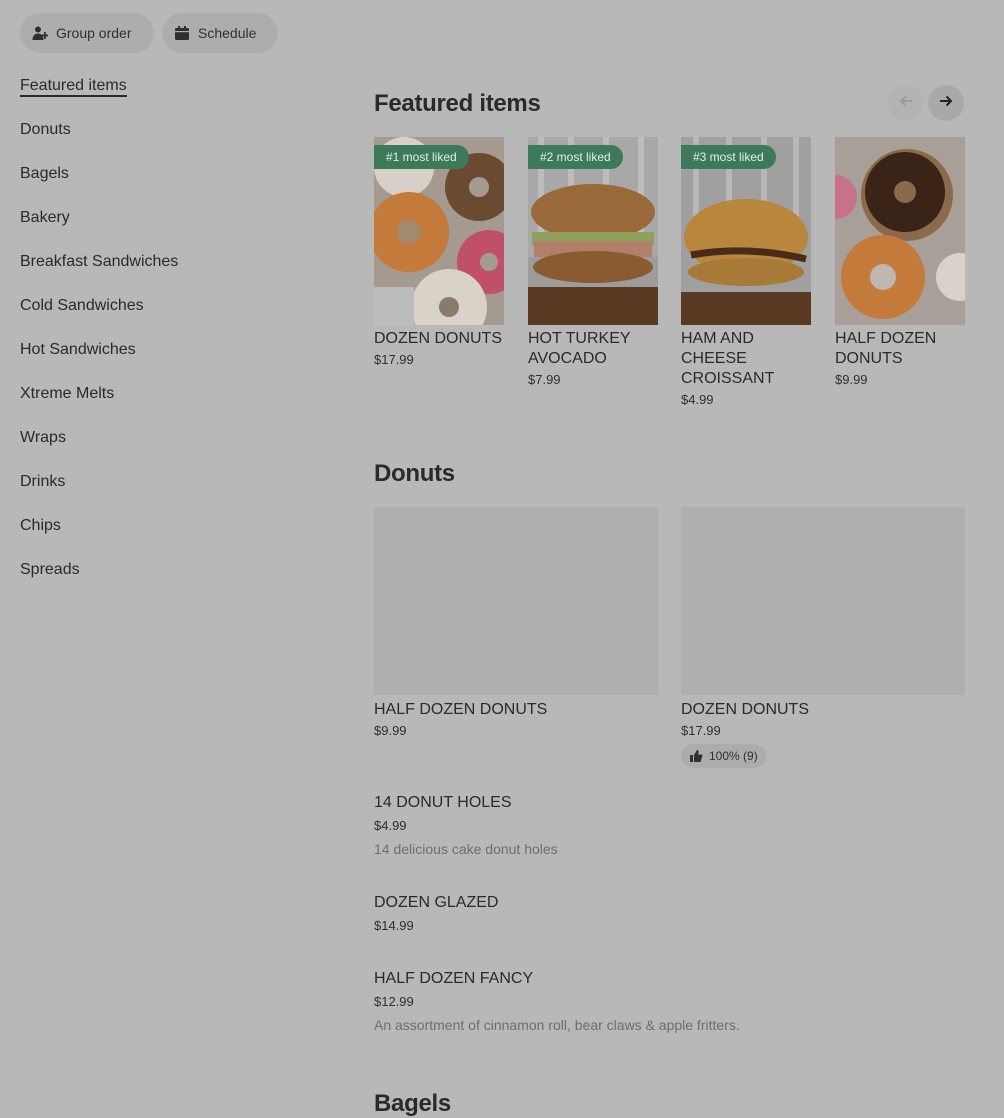 Image resolution: width=1004 pixels, height=1118 pixels. Describe the element at coordinates (170, 582) in the screenshot. I see `sidebar-item-spreads: Spreads` at that location.